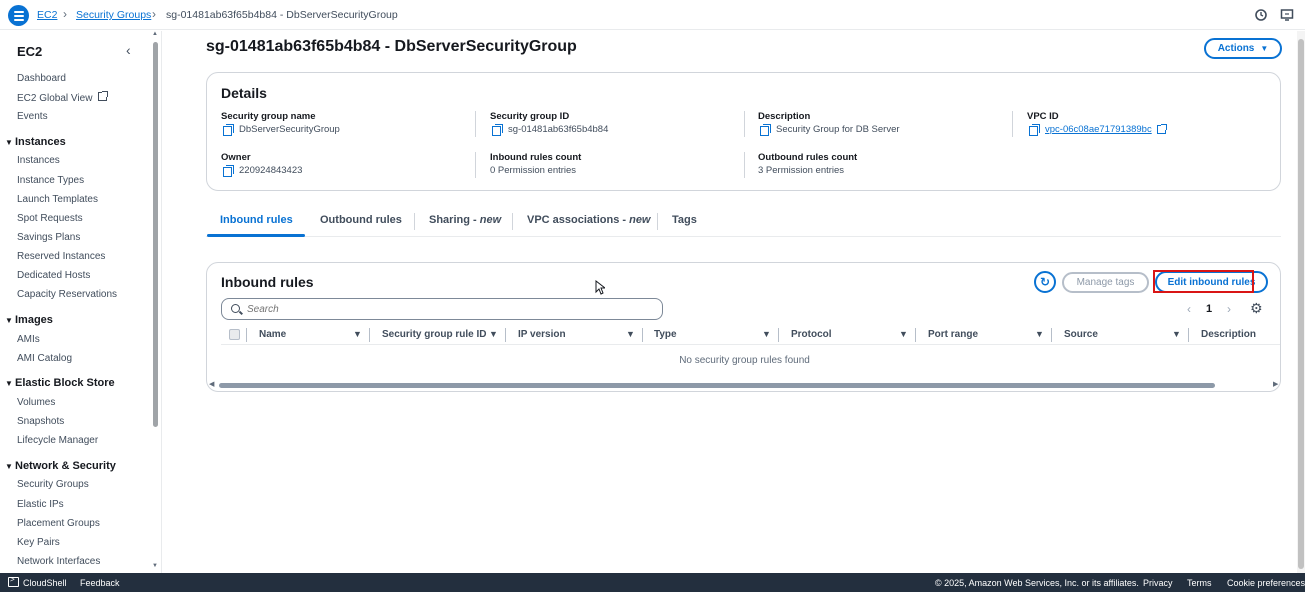  I want to click on sidebar-section-network-security: ▼ Network & Security, so click(60, 466).